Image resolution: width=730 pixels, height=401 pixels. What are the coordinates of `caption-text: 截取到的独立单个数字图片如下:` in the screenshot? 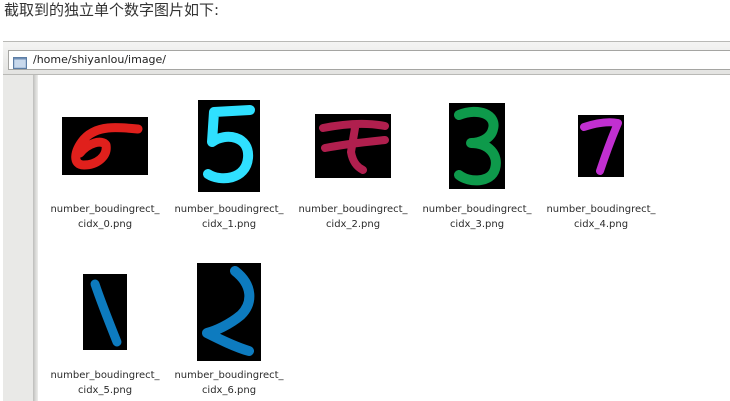 It's located at (112, 10).